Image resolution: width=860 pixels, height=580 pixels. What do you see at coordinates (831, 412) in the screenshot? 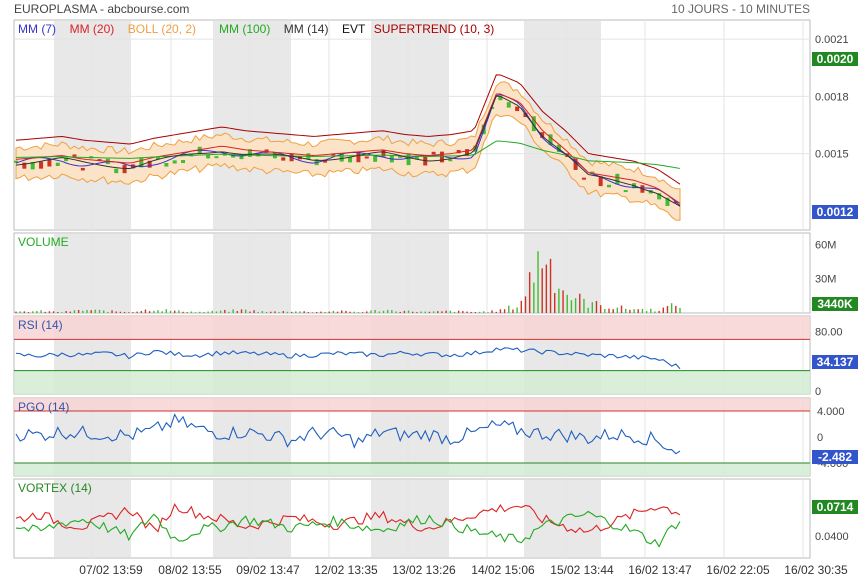
I see `pgo-tick-label: 4.000` at bounding box center [831, 412].